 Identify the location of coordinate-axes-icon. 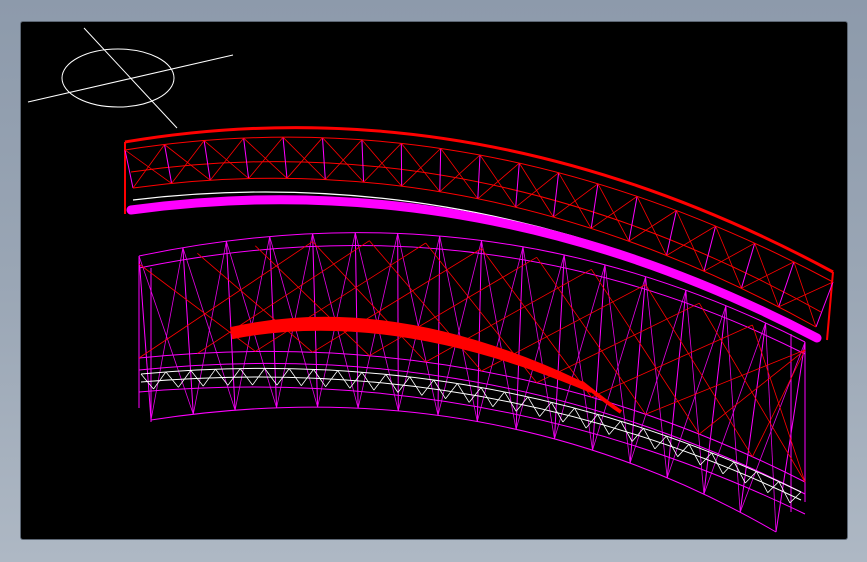
(130, 78).